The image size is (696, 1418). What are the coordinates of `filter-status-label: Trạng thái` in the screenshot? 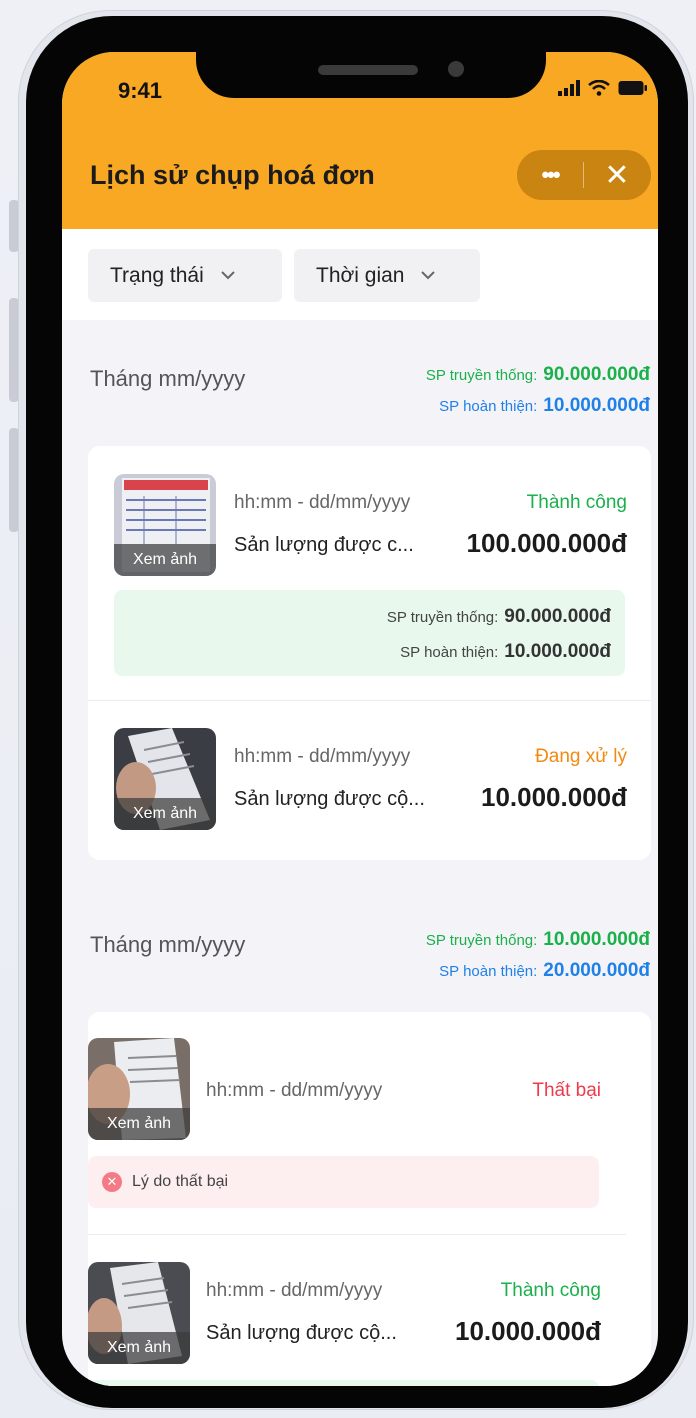 It's located at (157, 275).